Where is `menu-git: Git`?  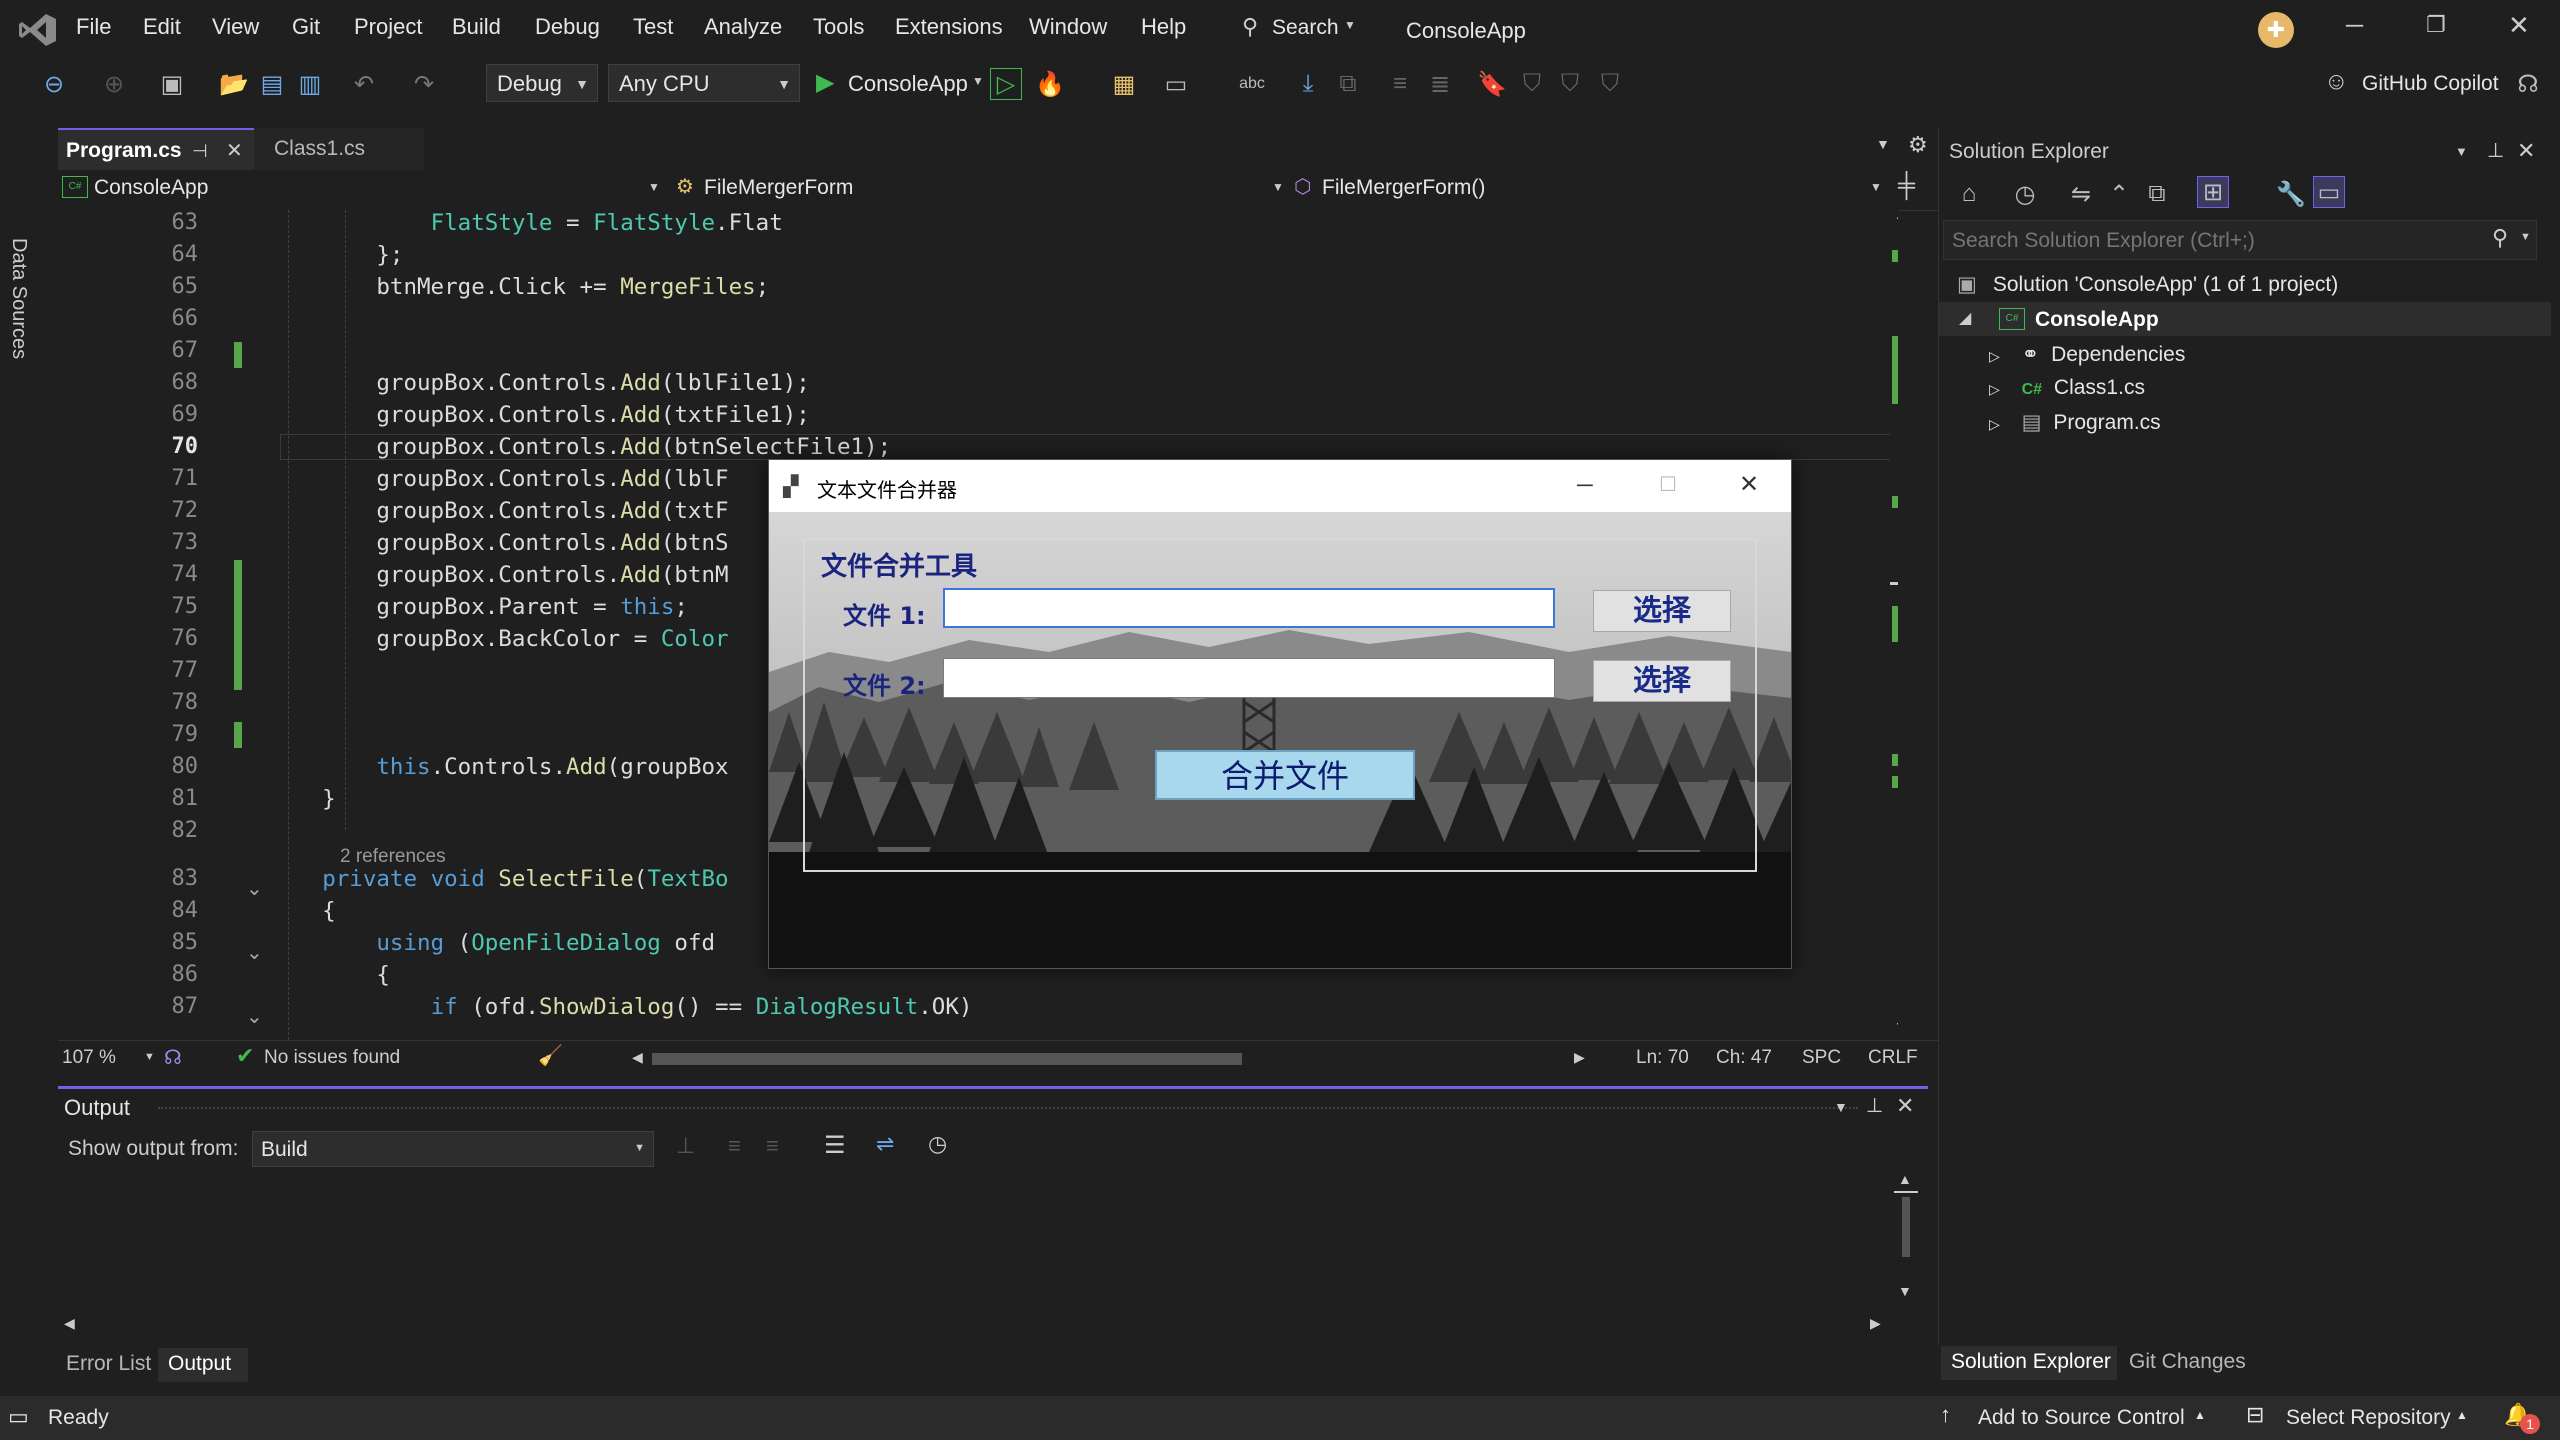 menu-git: Git is located at coordinates (306, 27).